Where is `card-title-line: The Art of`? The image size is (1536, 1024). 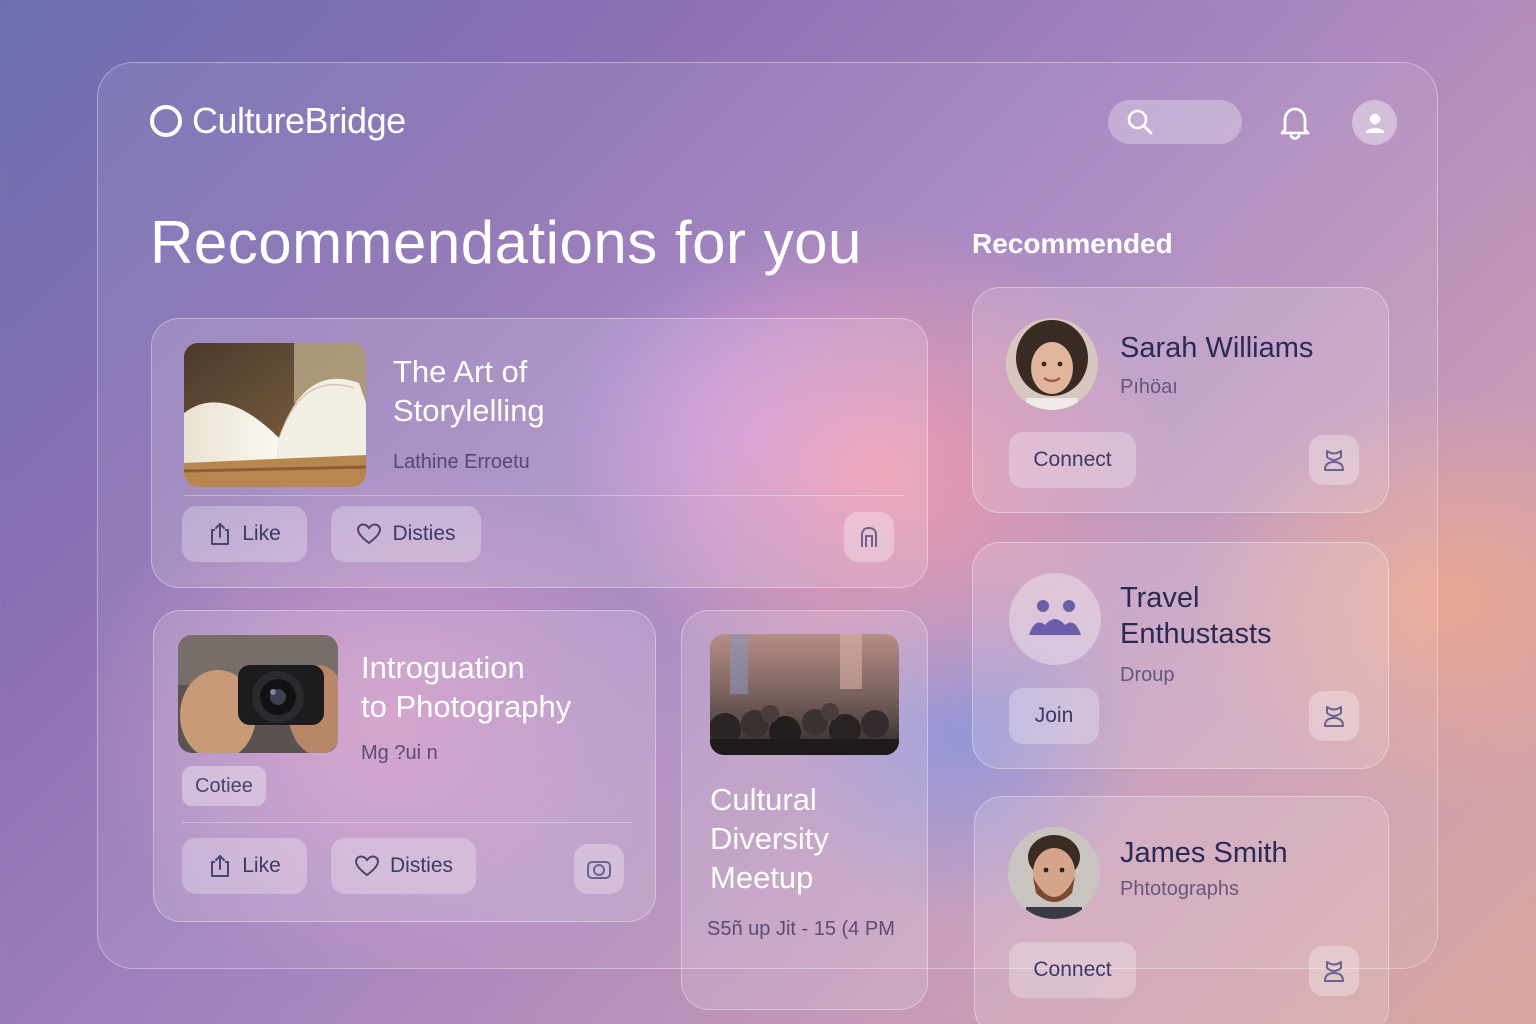
card-title-line: The Art of is located at coordinates (460, 371).